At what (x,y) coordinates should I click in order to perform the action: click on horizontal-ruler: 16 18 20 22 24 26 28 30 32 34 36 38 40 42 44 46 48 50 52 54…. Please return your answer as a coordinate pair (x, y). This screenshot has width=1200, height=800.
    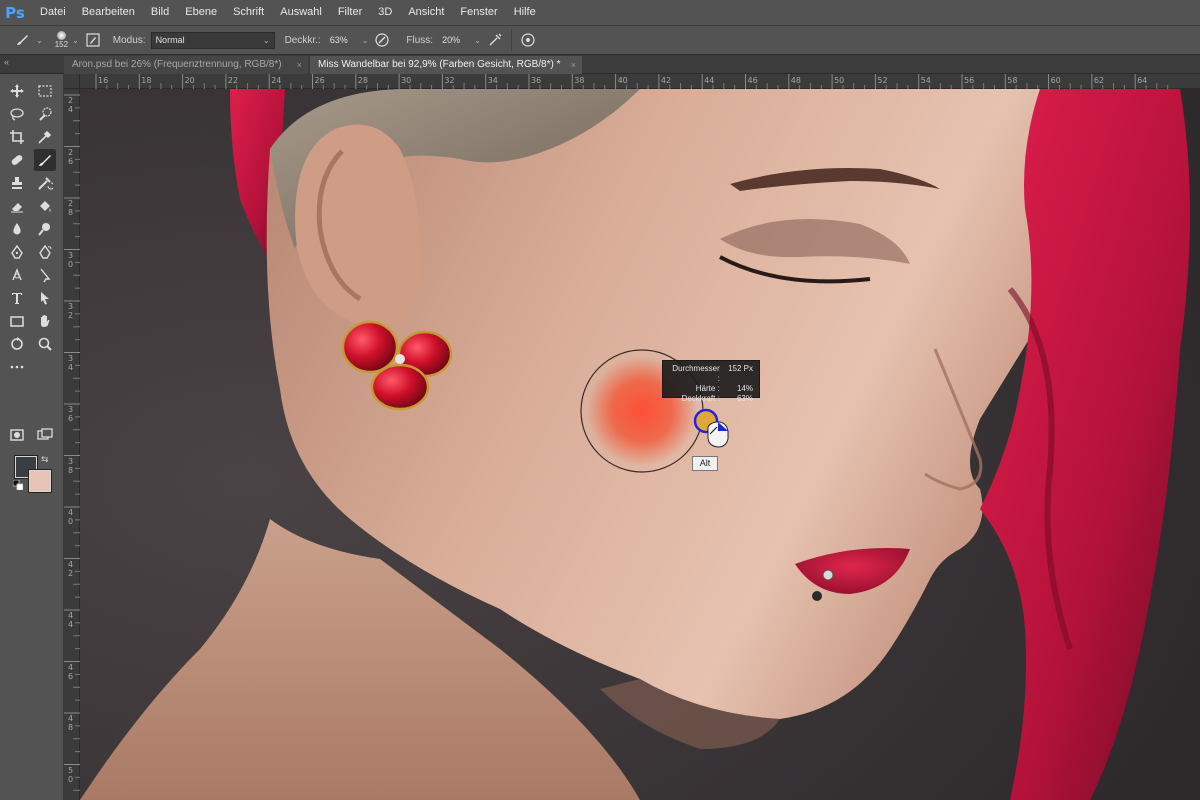
    Looking at the image, I should click on (640, 81).